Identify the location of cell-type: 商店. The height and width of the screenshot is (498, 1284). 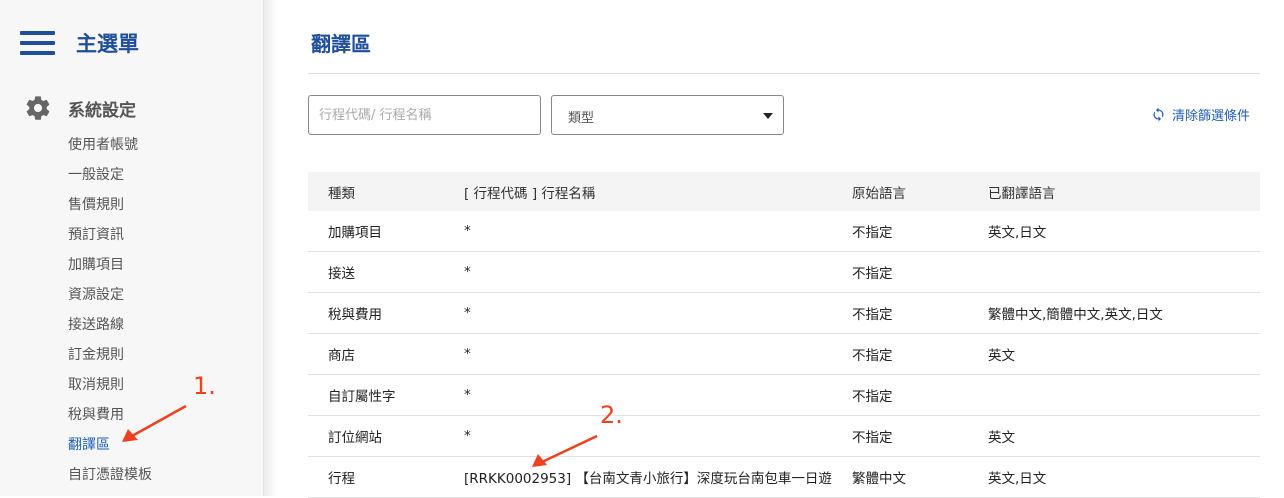
(341, 356).